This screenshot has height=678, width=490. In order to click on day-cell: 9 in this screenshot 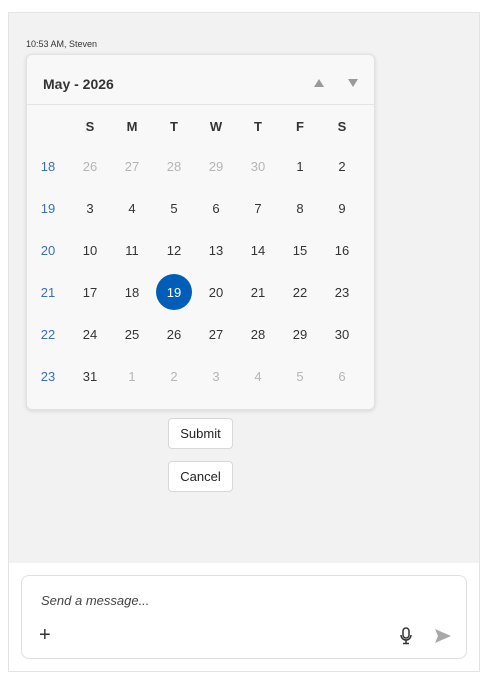, I will do `click(342, 208)`.